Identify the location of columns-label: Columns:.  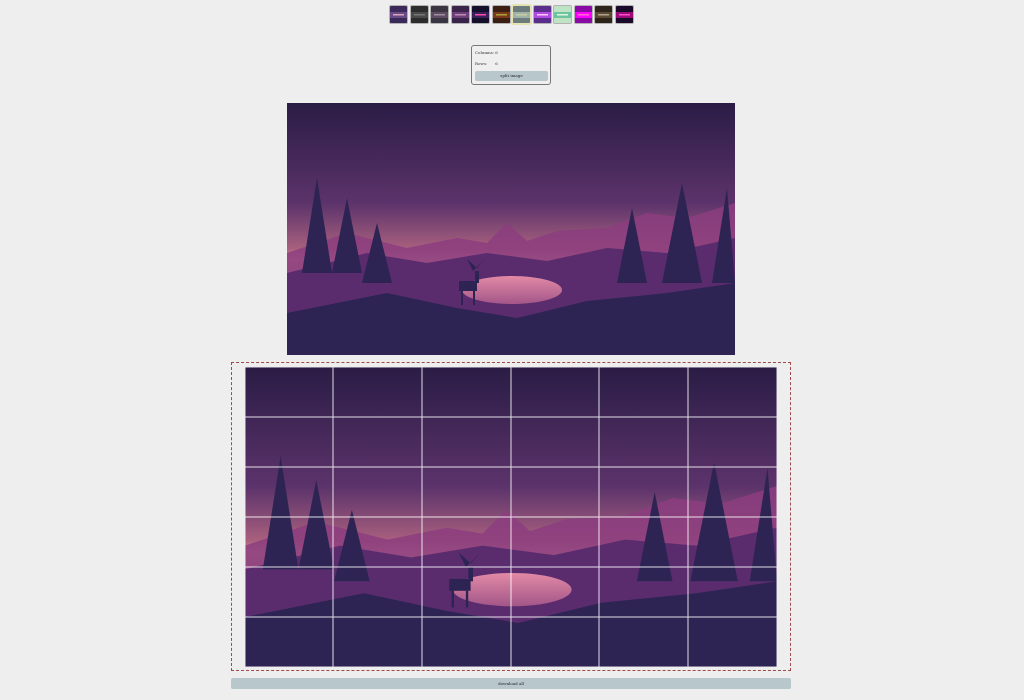
(485, 52).